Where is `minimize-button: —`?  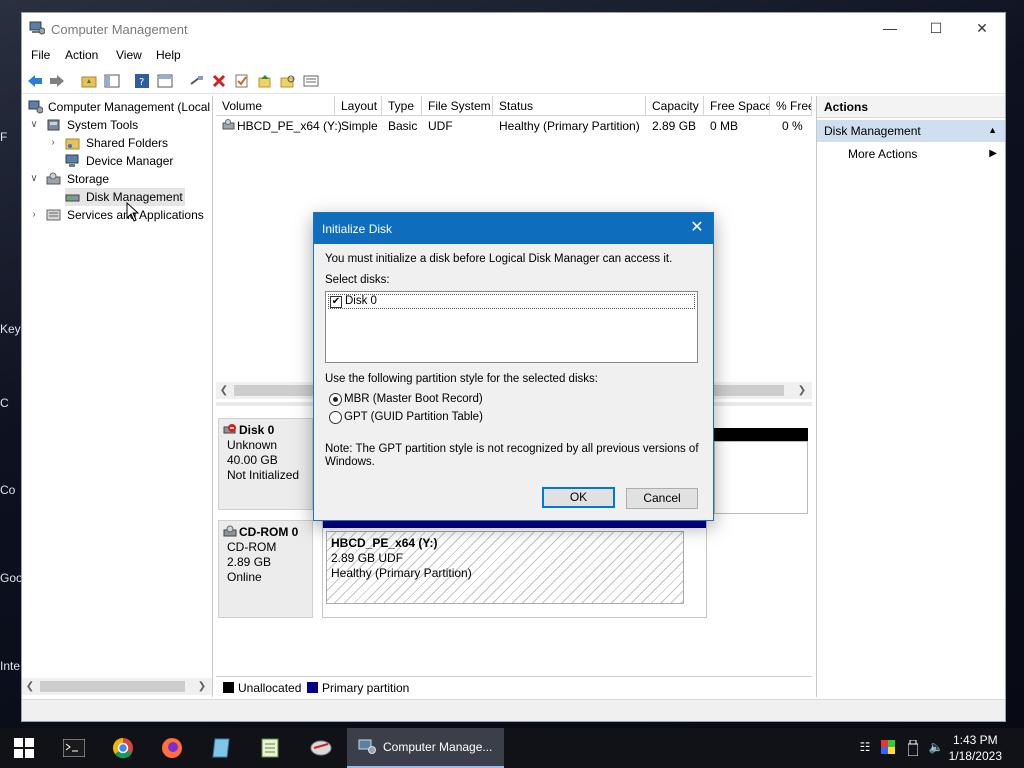
minimize-button: — is located at coordinates (890, 29).